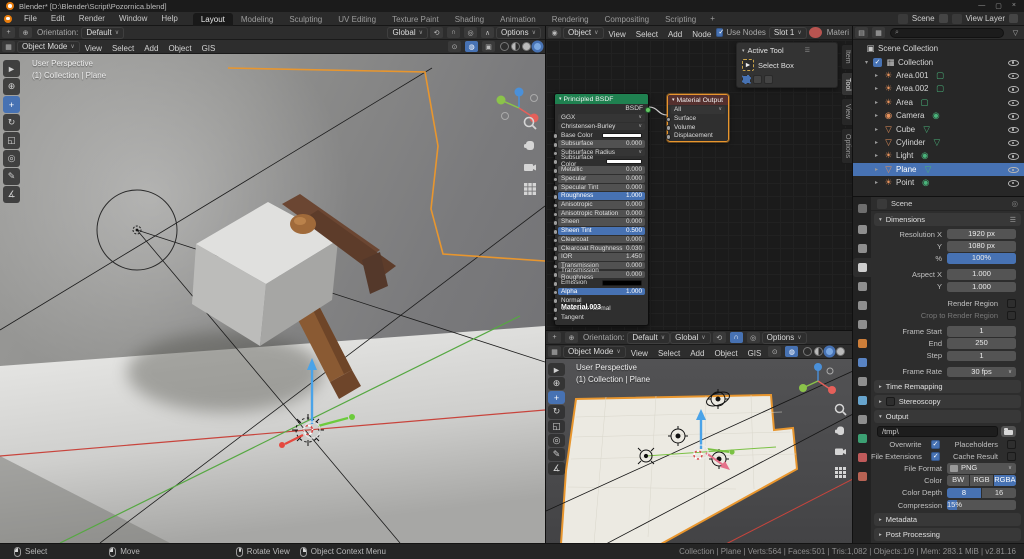 Image resolution: width=1024 pixels, height=559 pixels. I want to click on workspace-tab: Compositing, so click(627, 19).